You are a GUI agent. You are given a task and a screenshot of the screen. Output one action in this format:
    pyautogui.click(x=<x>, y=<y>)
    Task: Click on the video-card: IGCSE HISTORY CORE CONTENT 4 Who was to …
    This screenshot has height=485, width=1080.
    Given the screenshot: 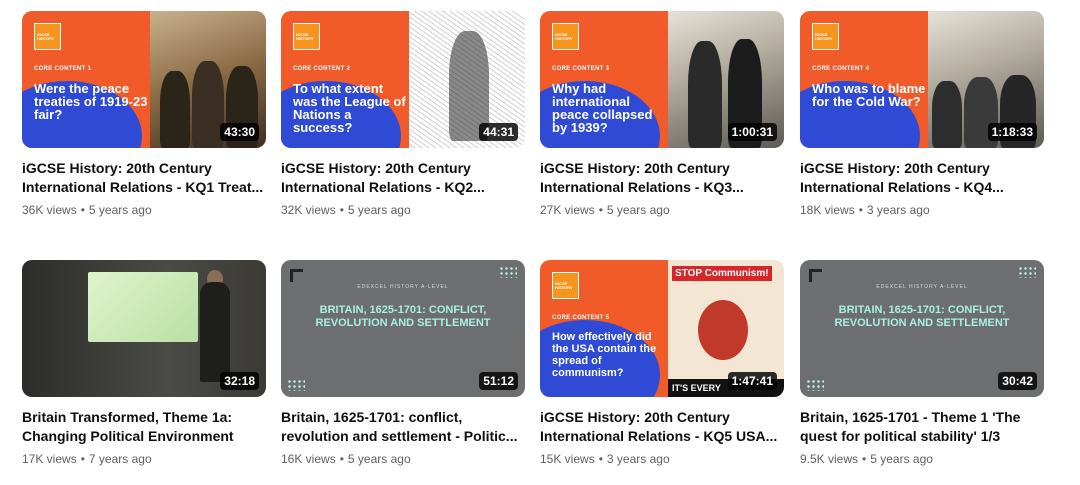 What is the action you would take?
    pyautogui.click(x=922, y=114)
    